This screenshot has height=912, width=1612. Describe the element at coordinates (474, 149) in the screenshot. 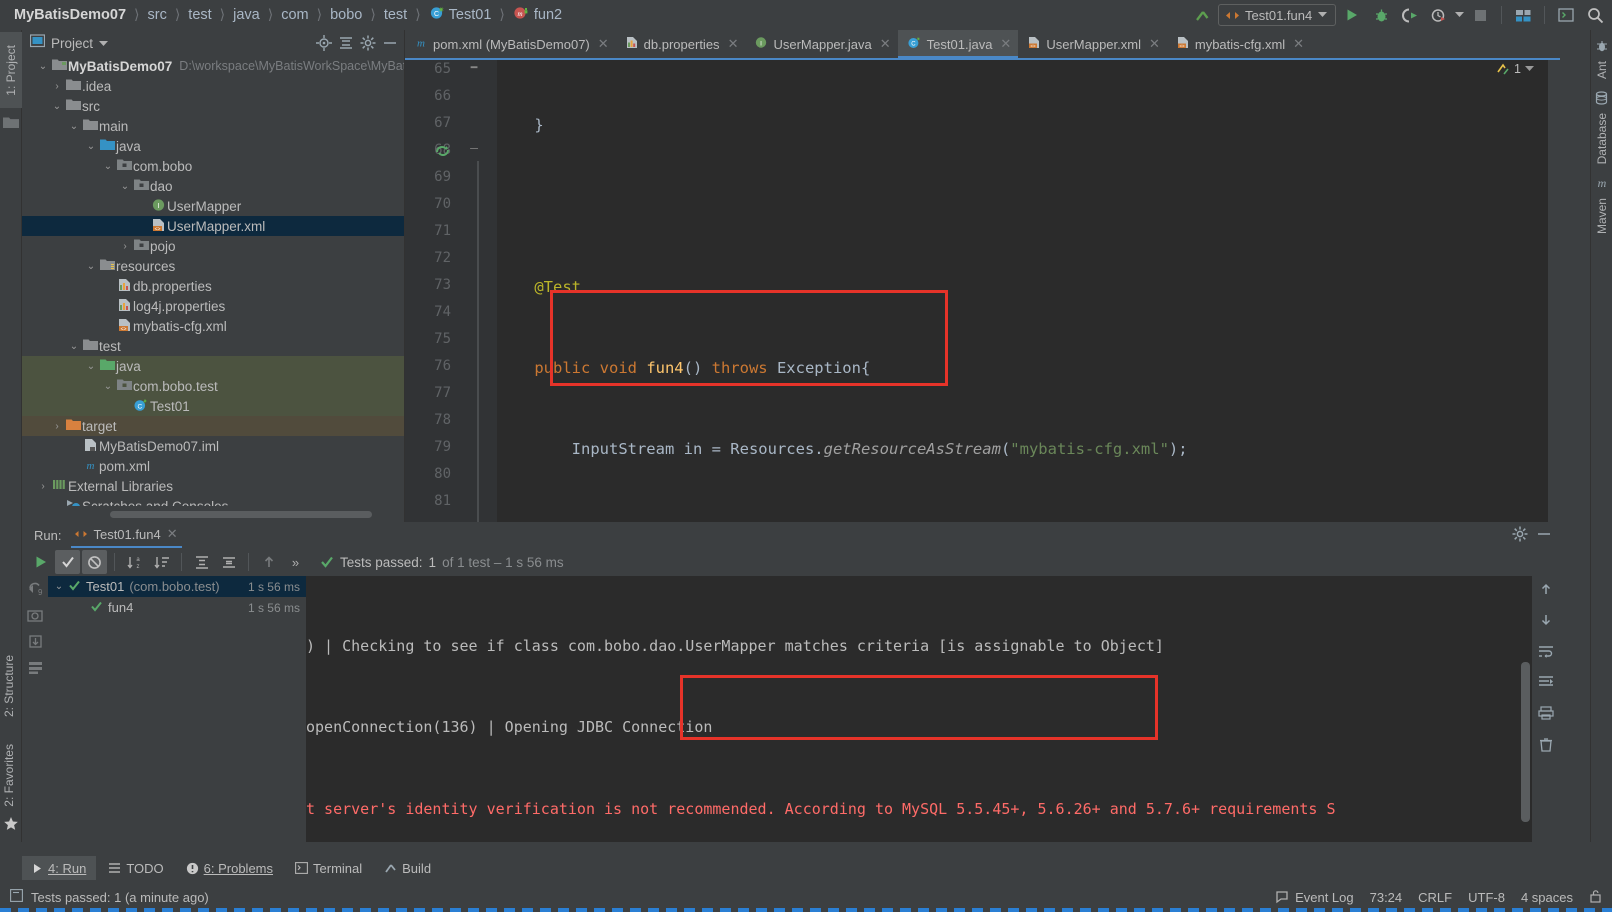

I see `fold-start-marker: ─` at that location.